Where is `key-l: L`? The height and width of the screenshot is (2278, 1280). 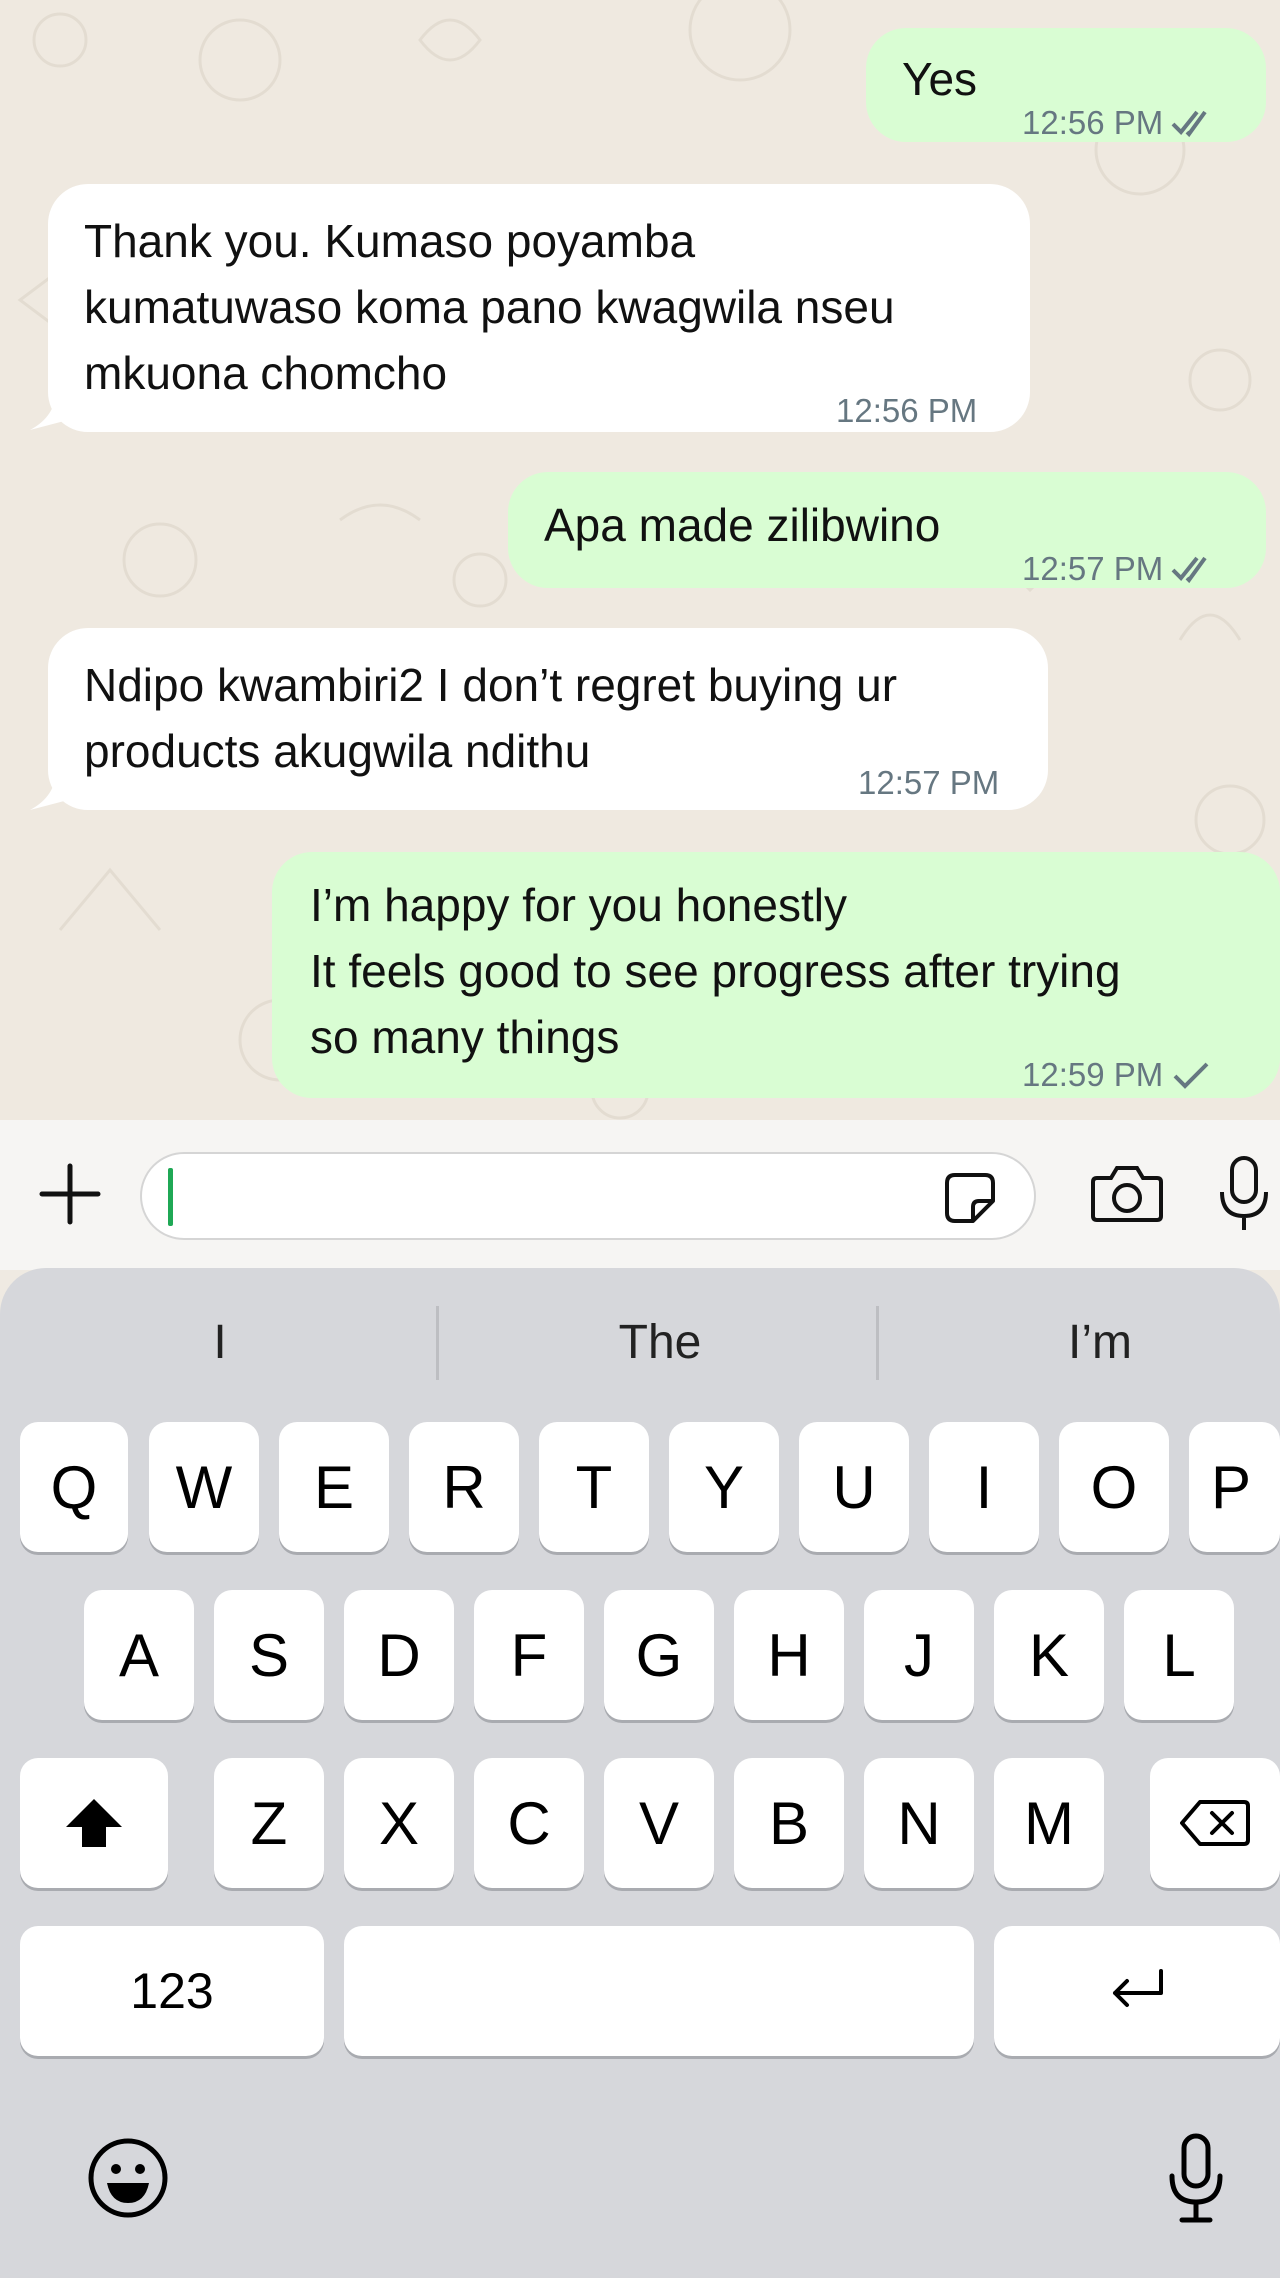 key-l: L is located at coordinates (1179, 1655).